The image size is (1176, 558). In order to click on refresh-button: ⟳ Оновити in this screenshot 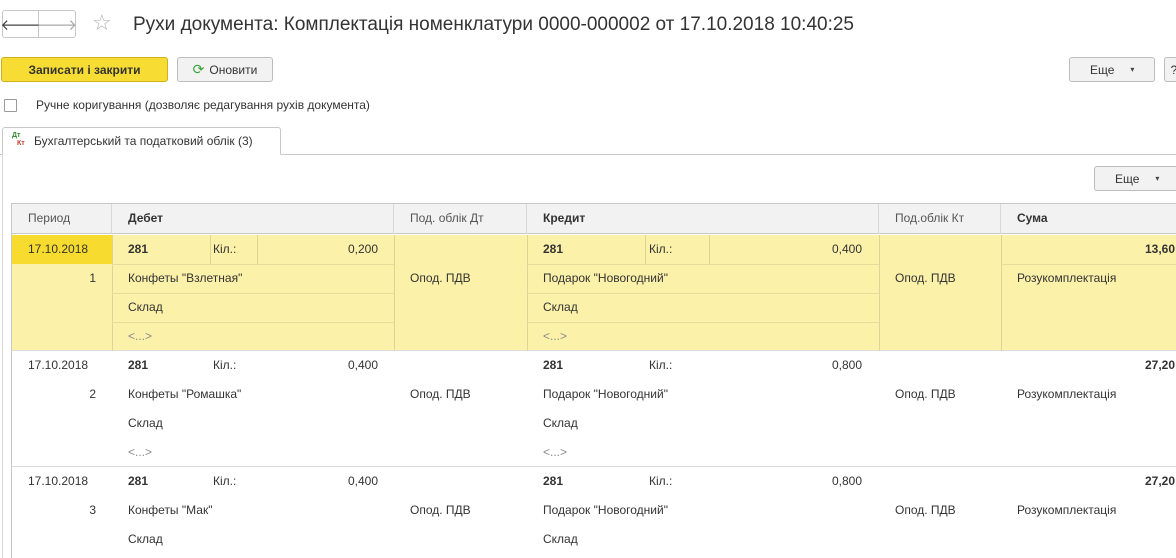, I will do `click(225, 69)`.